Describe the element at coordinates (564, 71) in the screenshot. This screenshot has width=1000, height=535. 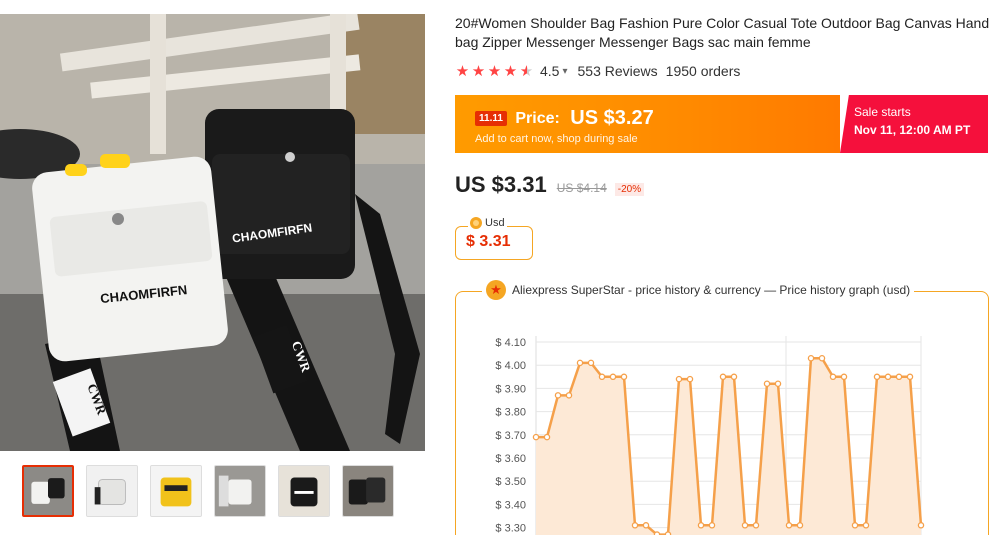
I see `chevron-down-icon: ▾` at that location.